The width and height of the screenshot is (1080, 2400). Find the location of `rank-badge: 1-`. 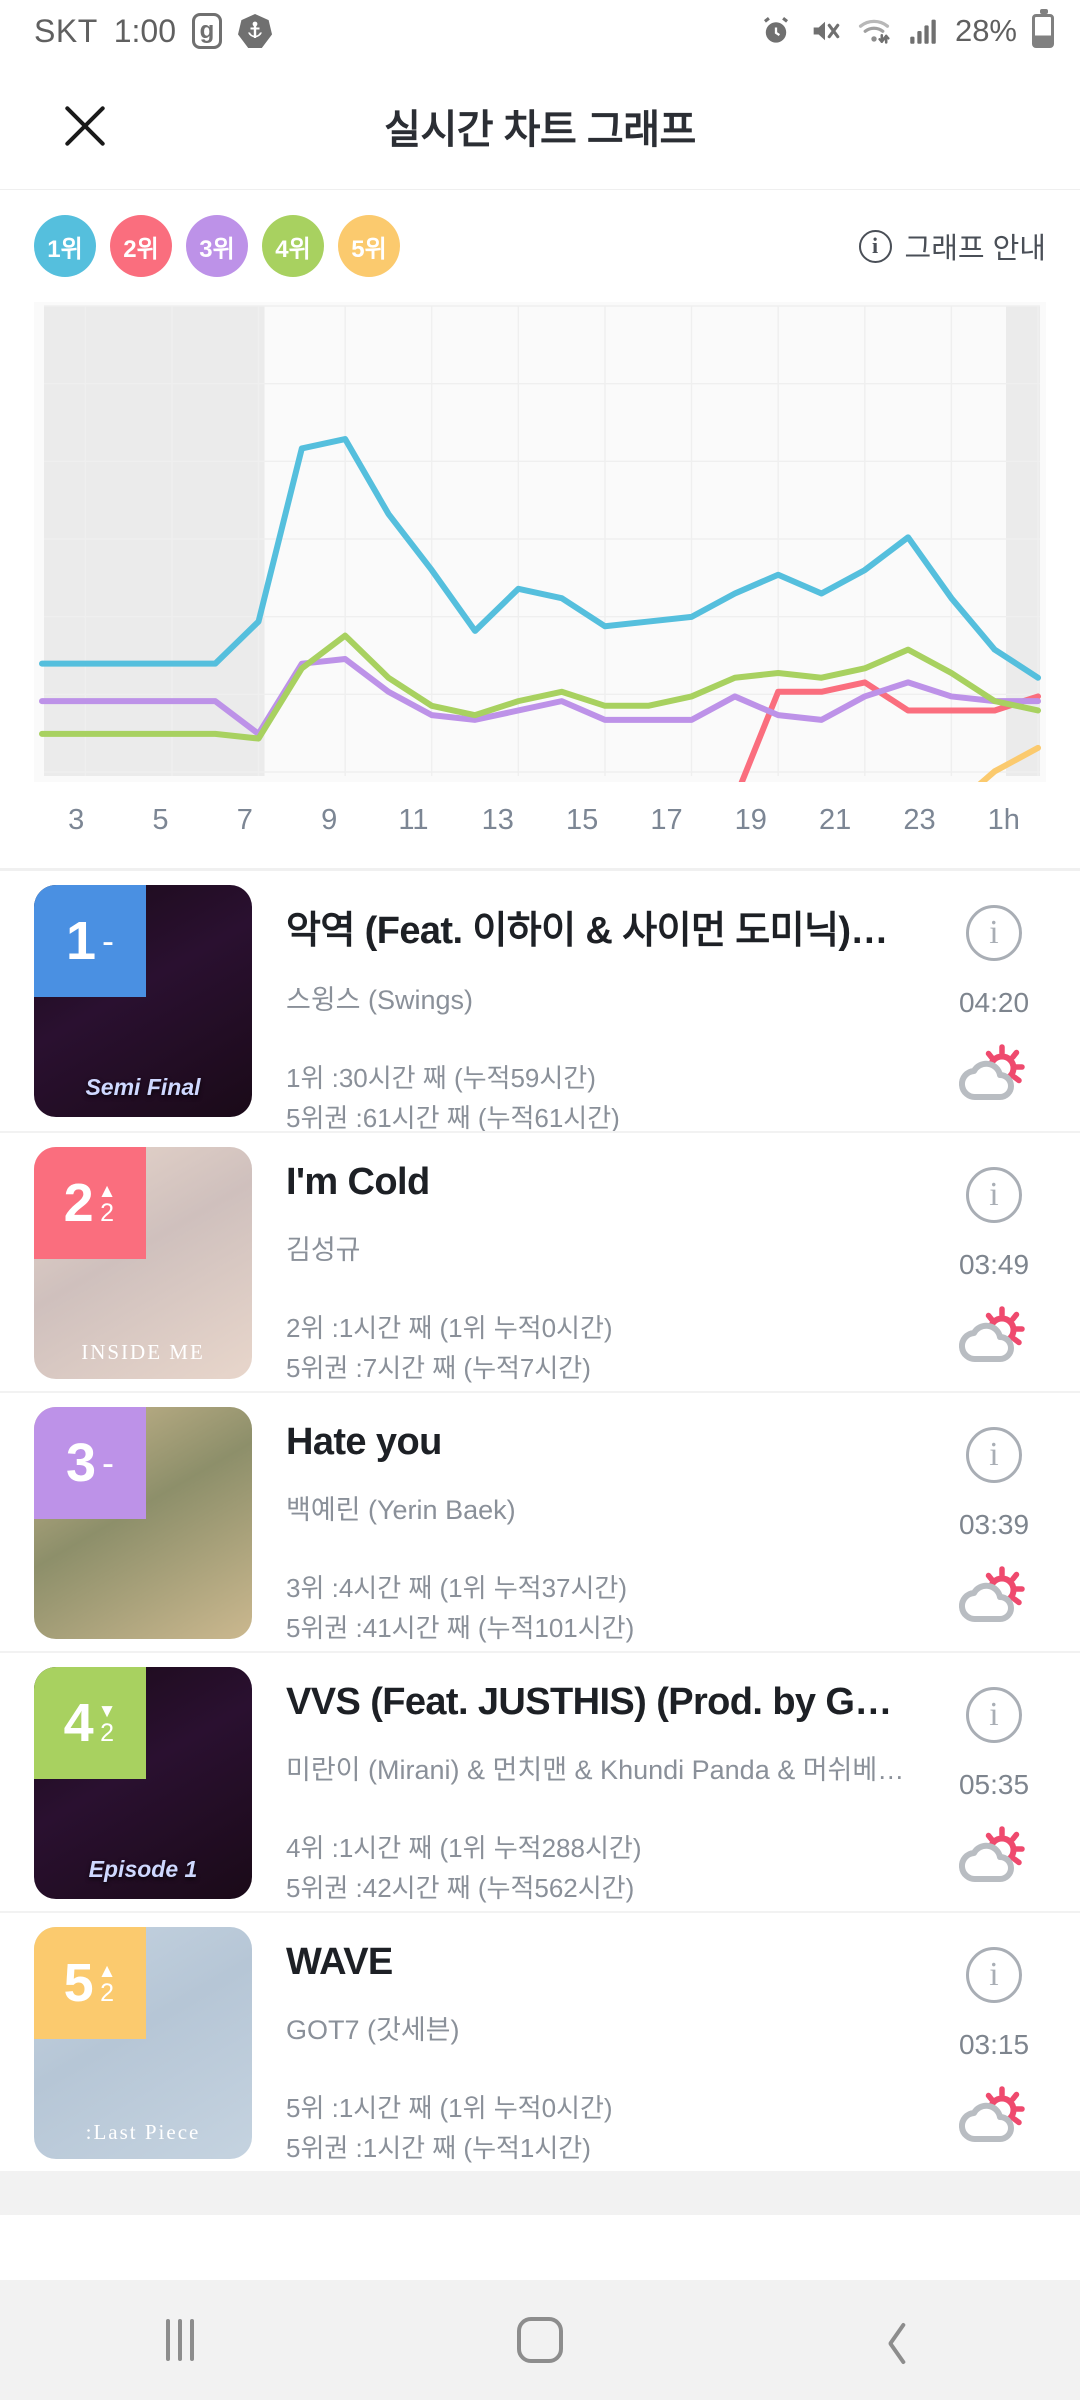

rank-badge: 1- is located at coordinates (90, 941).